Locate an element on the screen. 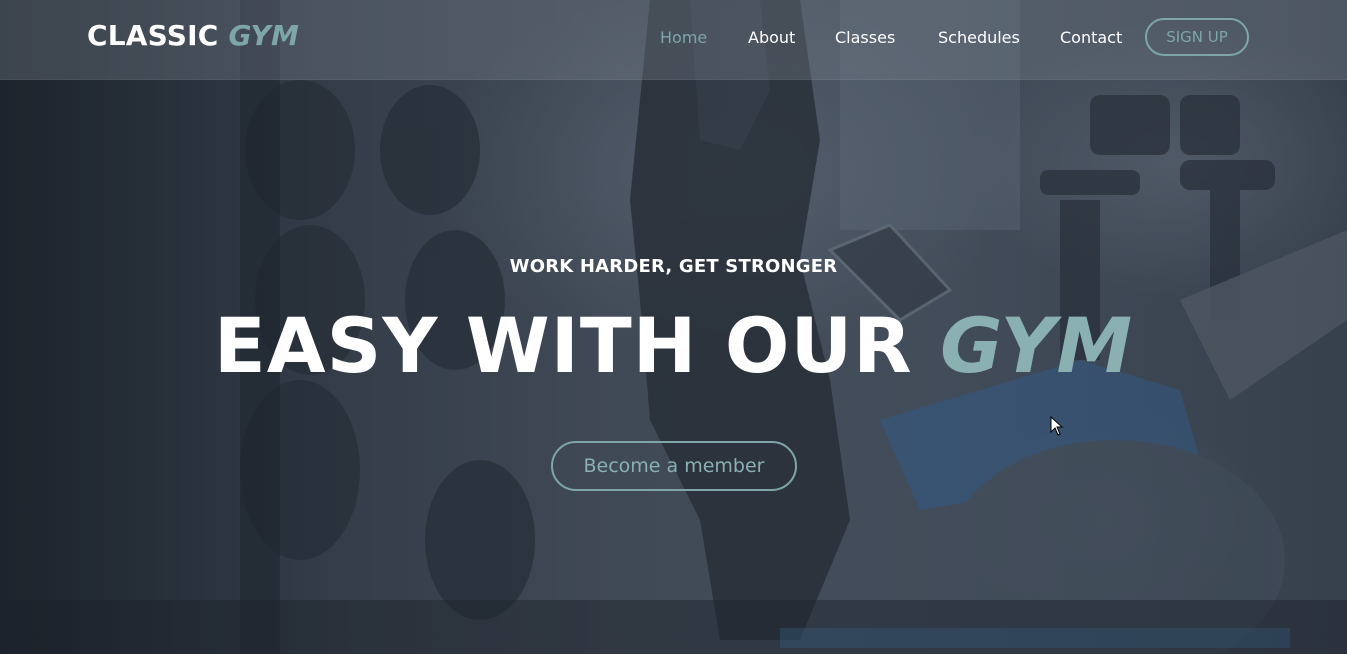 This screenshot has height=654, width=1347. nav-item-classes: Classes is located at coordinates (865, 37).